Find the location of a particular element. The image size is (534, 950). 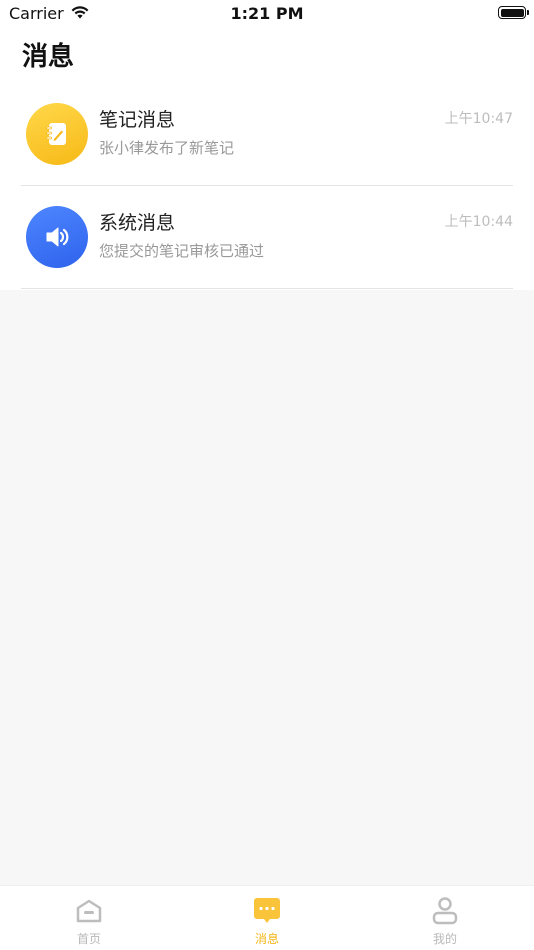

tab-label: 我的 is located at coordinates (444, 939).